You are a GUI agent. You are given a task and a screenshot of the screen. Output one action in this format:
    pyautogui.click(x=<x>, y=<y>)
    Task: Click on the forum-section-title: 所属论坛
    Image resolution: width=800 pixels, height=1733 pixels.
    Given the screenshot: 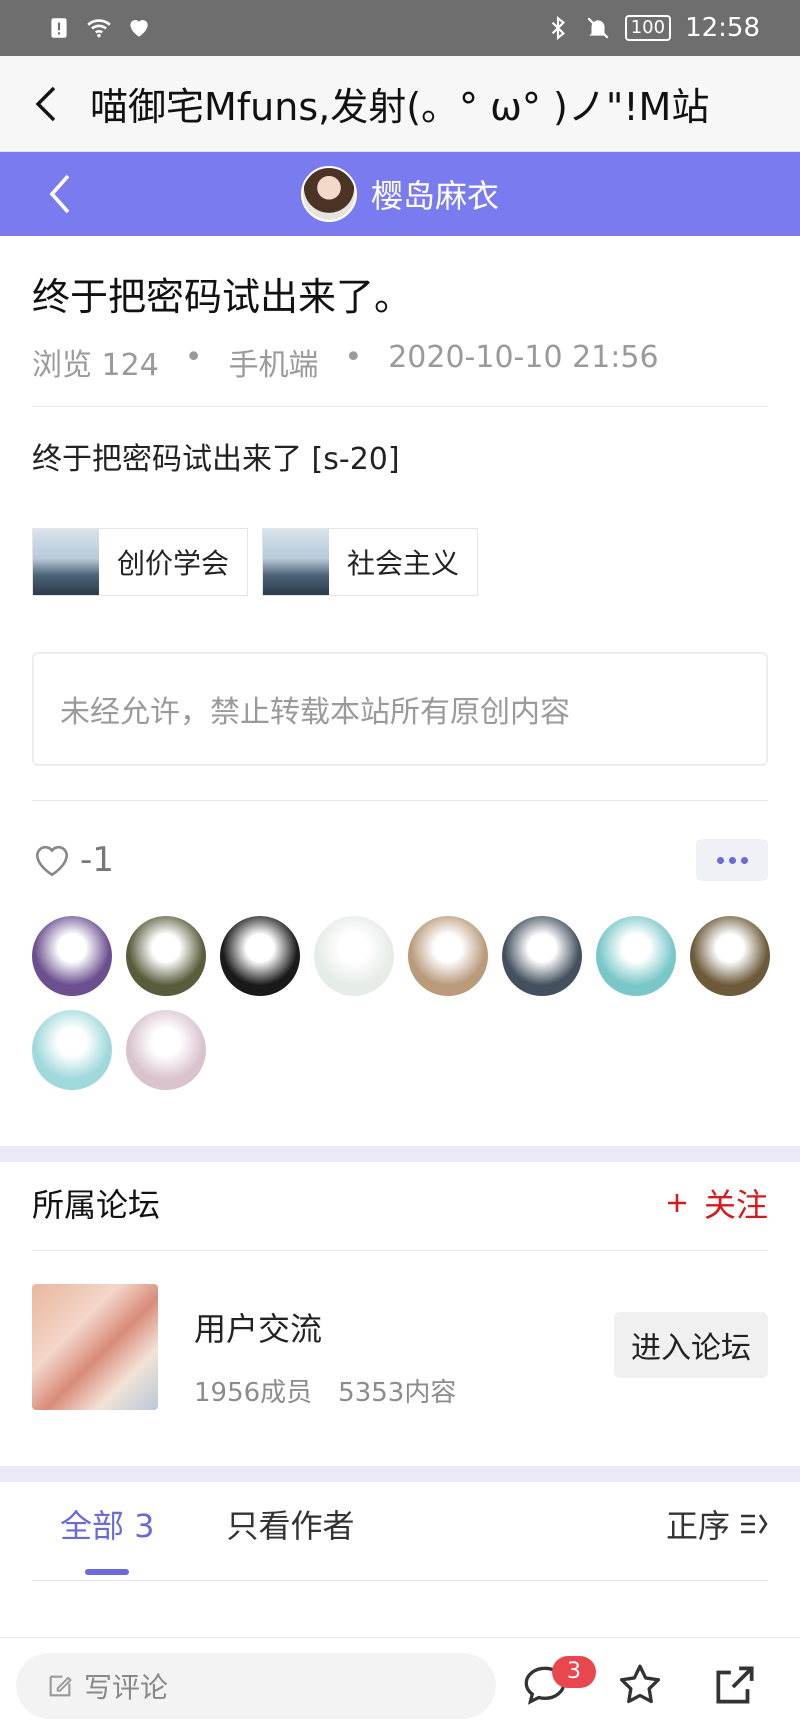 What is the action you would take?
    pyautogui.click(x=96, y=1205)
    